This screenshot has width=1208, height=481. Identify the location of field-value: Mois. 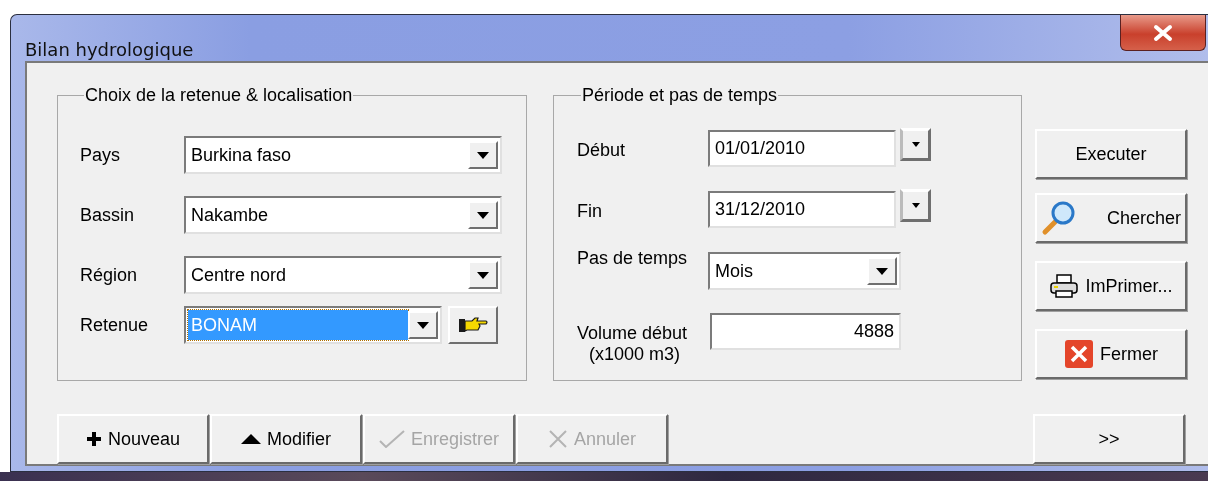
(734, 271).